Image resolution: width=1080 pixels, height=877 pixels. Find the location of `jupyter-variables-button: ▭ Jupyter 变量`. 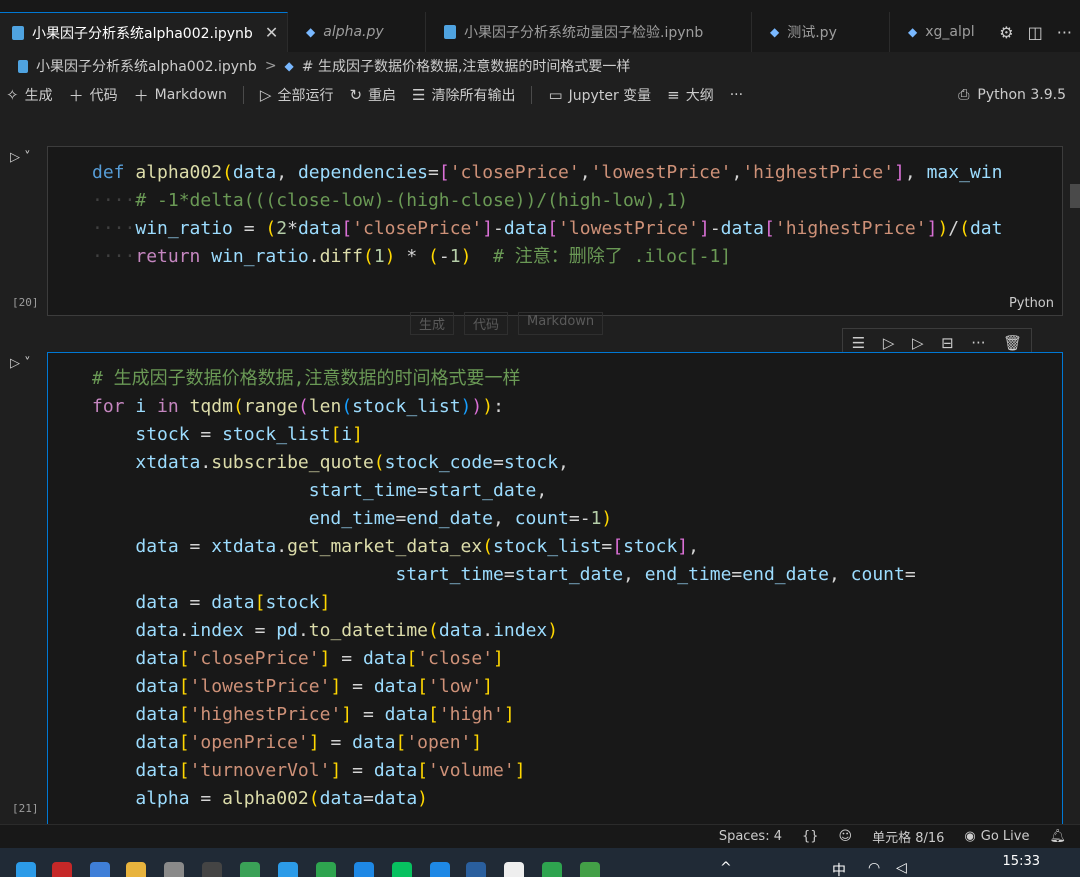

jupyter-variables-button: ▭ Jupyter 变量 is located at coordinates (599, 95).